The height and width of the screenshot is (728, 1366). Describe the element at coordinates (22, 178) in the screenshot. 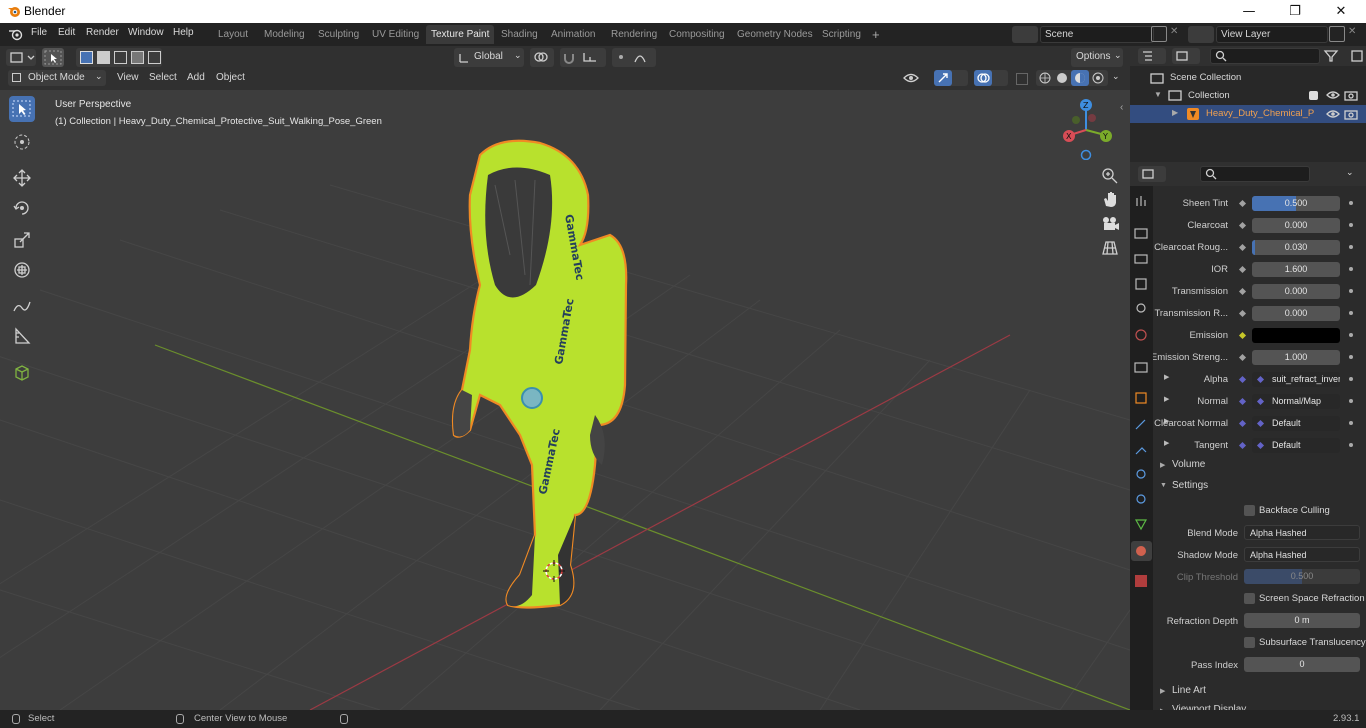

I see `move-tool-icon` at that location.